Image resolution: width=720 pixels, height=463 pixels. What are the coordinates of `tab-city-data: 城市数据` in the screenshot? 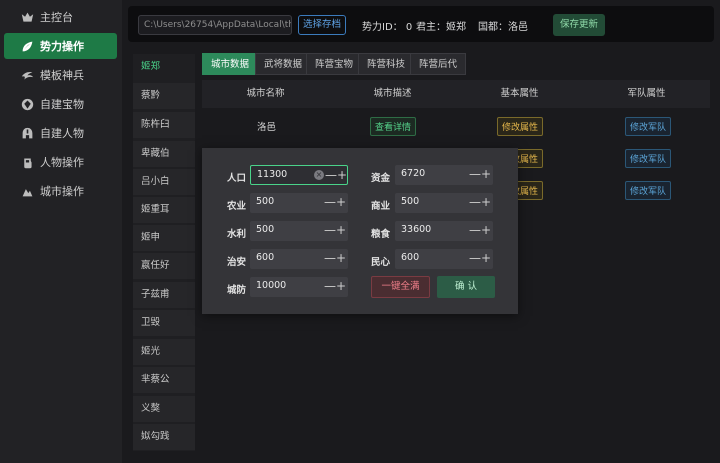 It's located at (230, 64).